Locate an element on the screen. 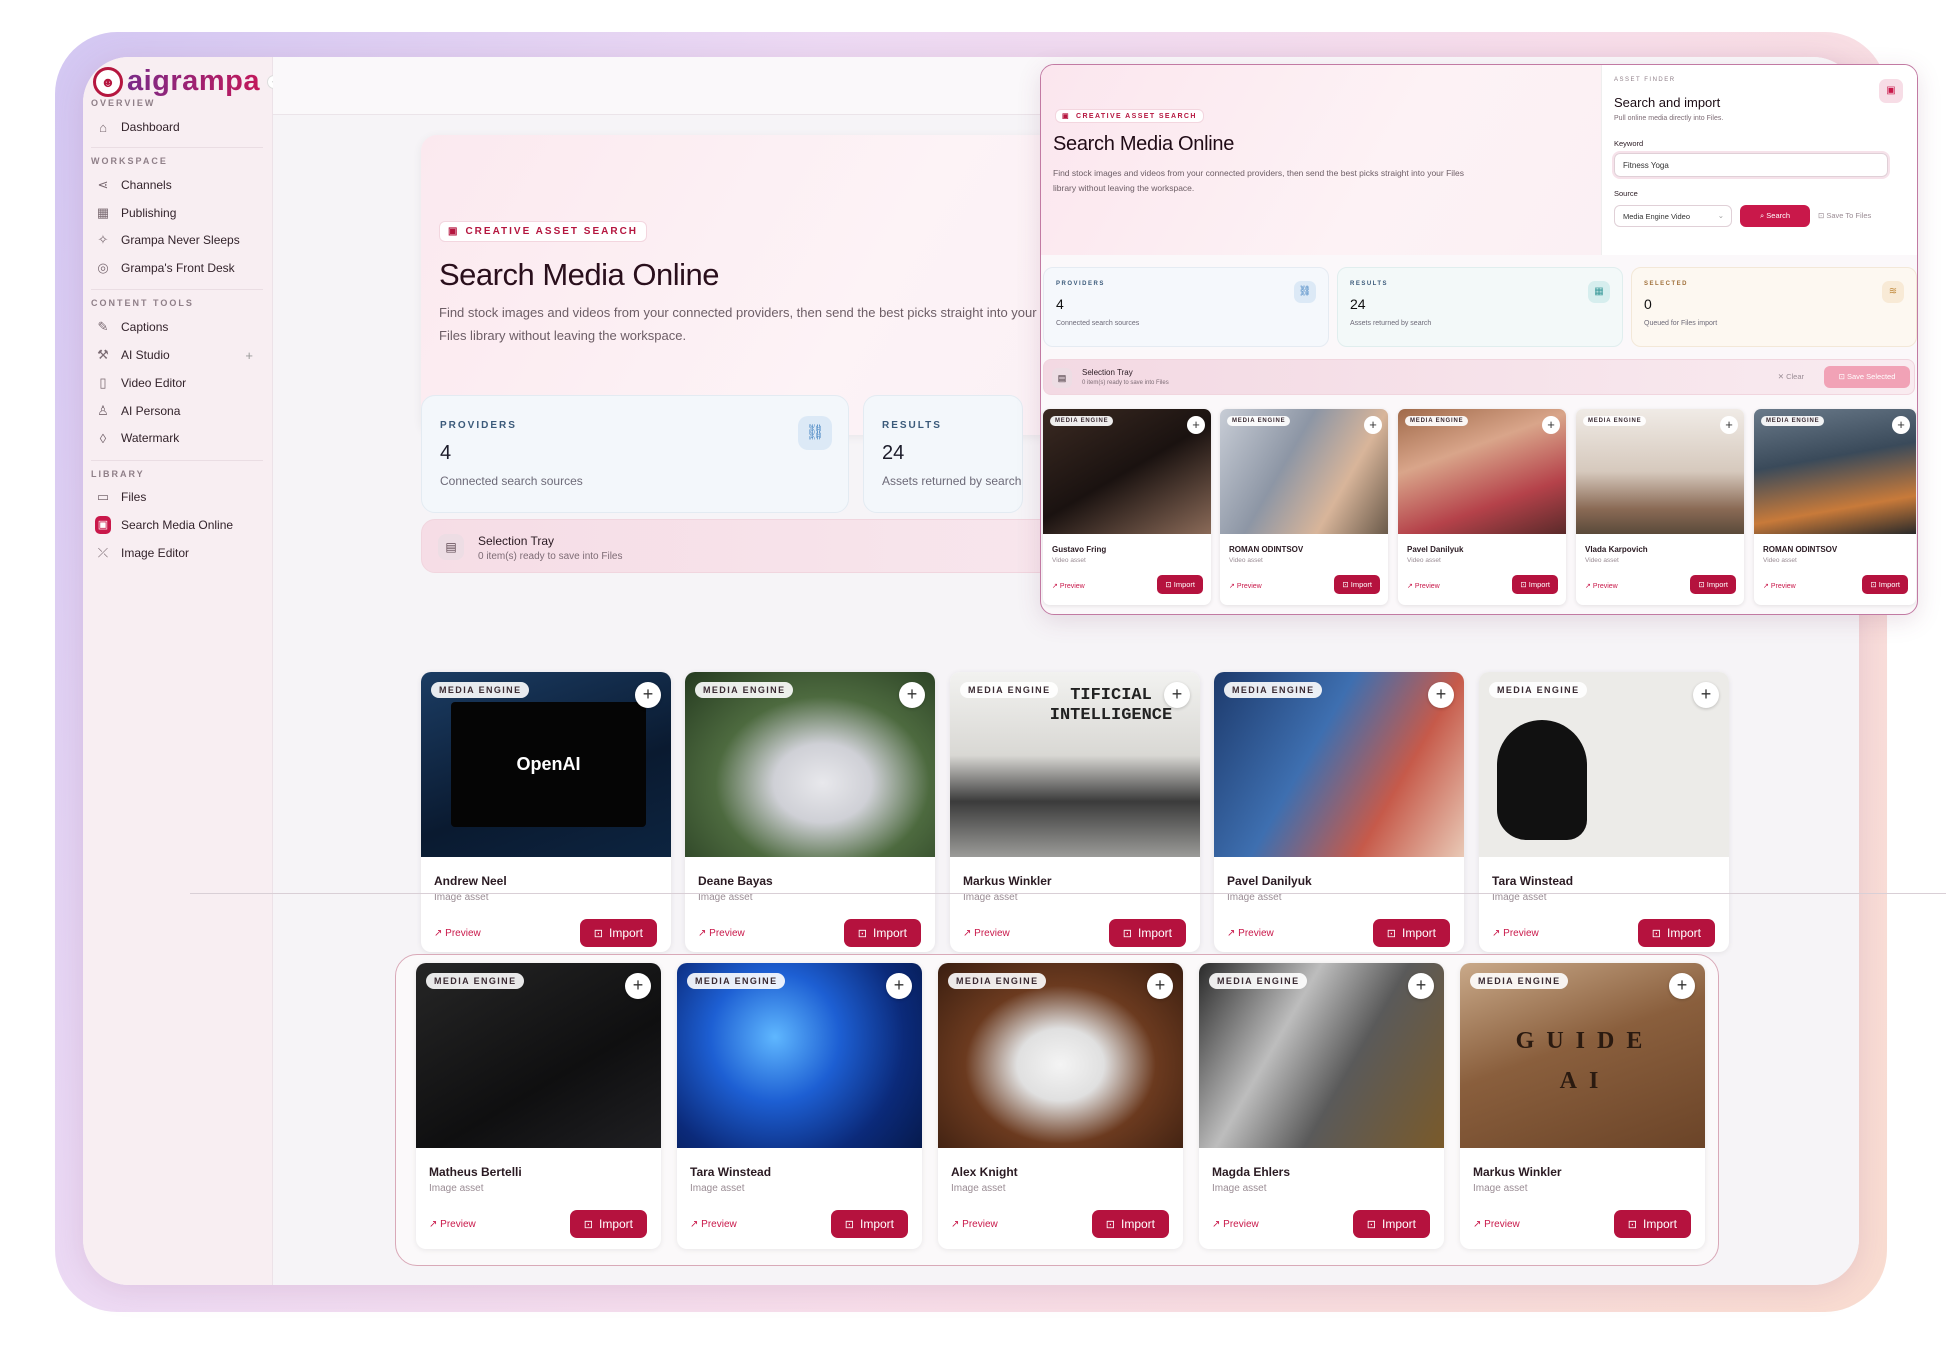  pill-label: CREATIVE ASSET SEARCH is located at coordinates (1136, 116).